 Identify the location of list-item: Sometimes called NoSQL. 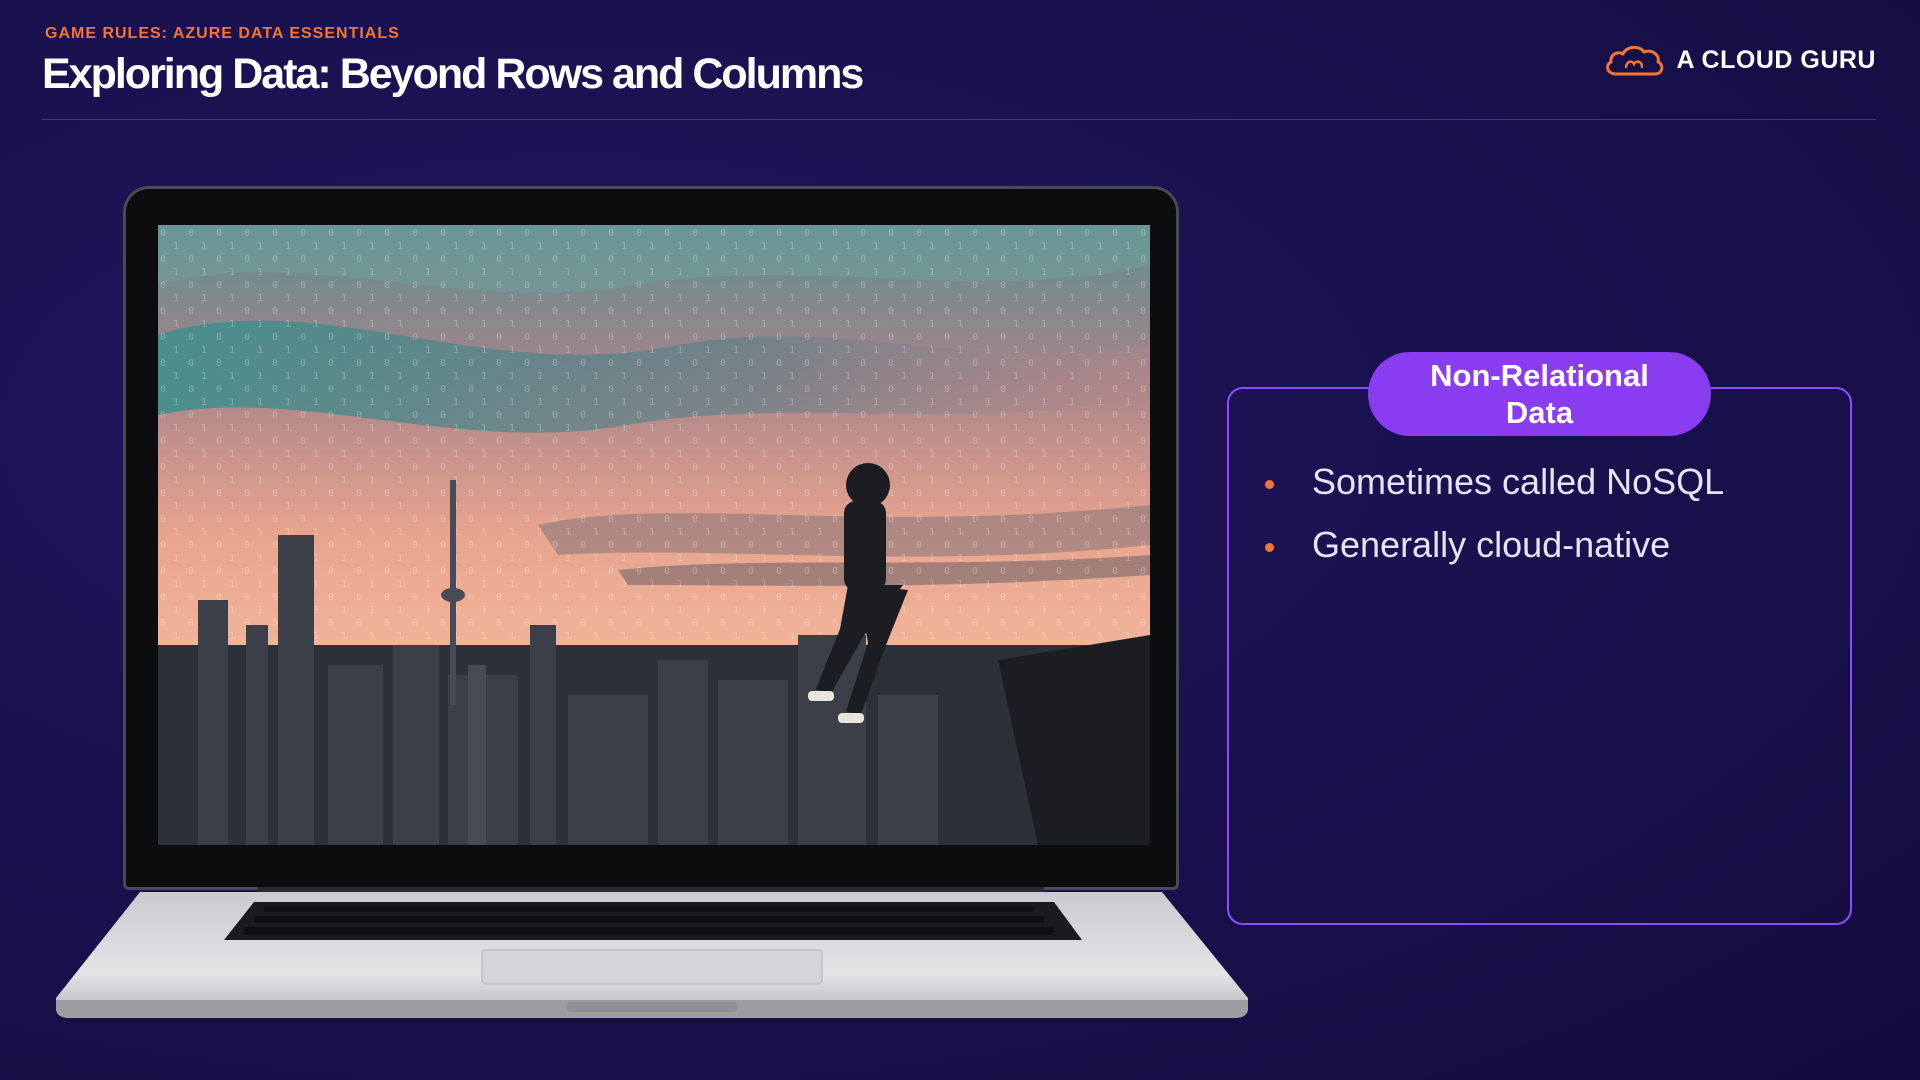
(1493, 482).